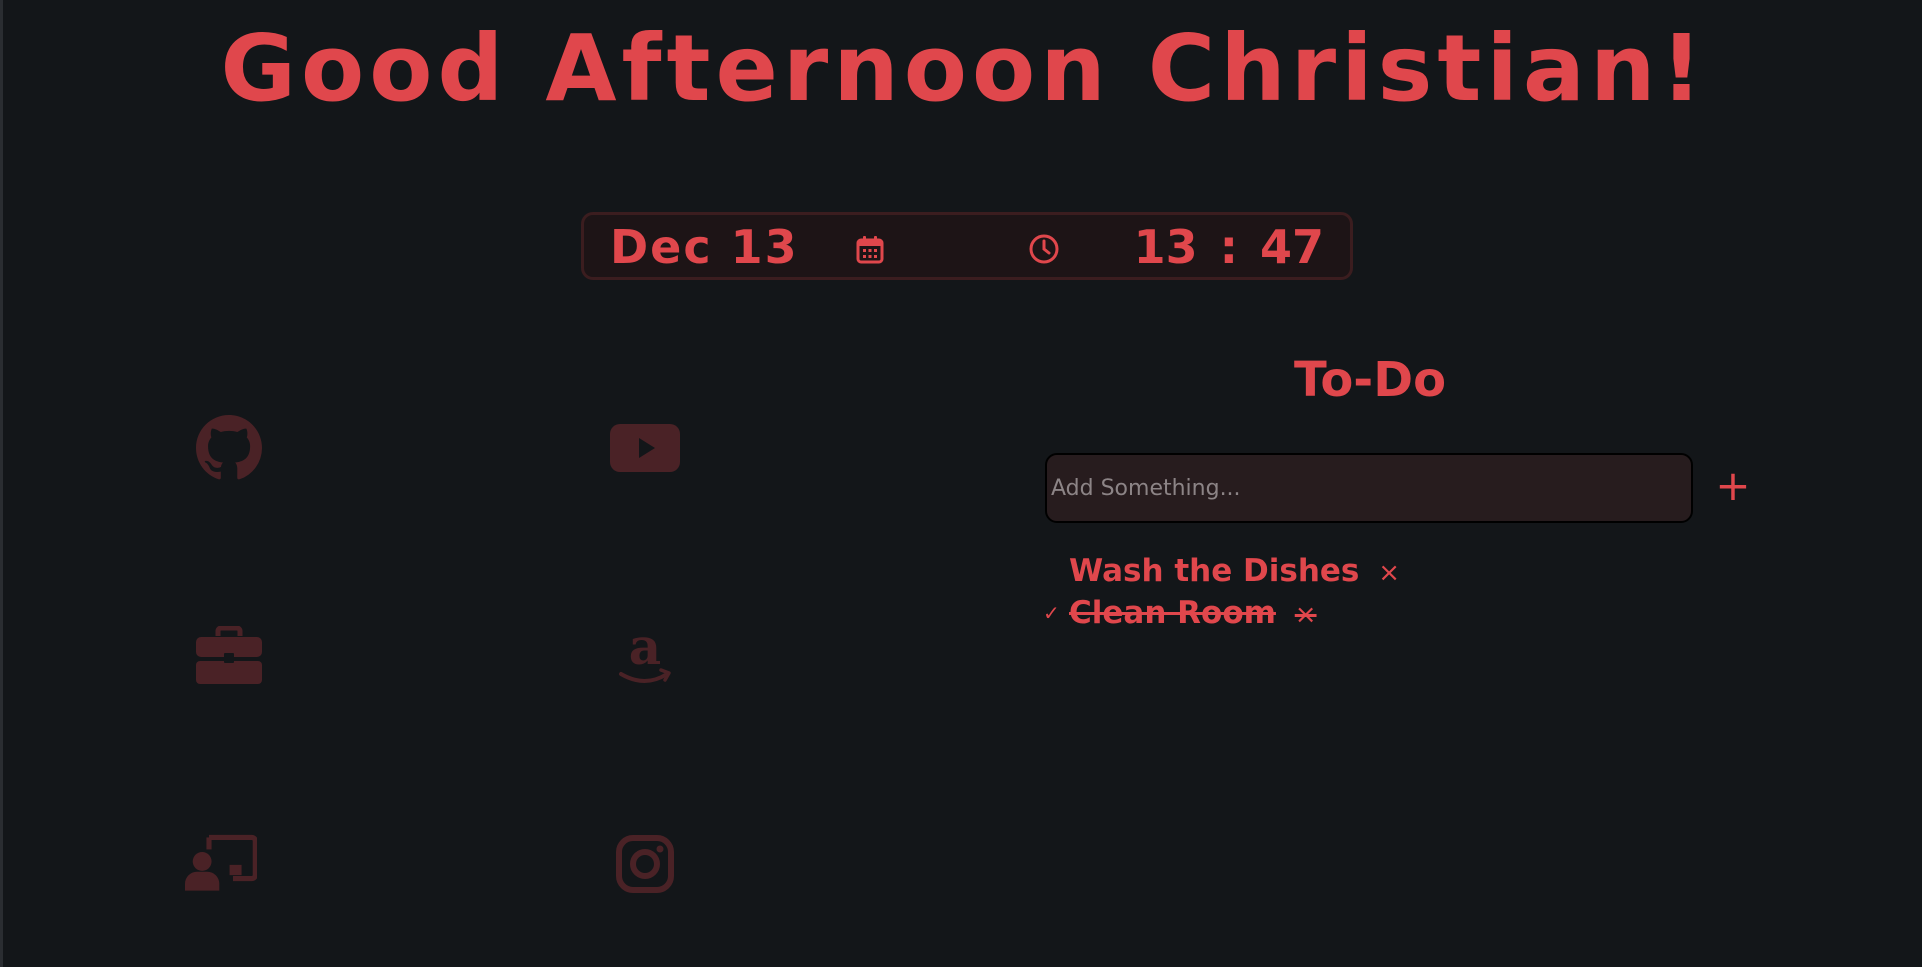 The height and width of the screenshot is (967, 1922). I want to click on github-icon, so click(229, 447).